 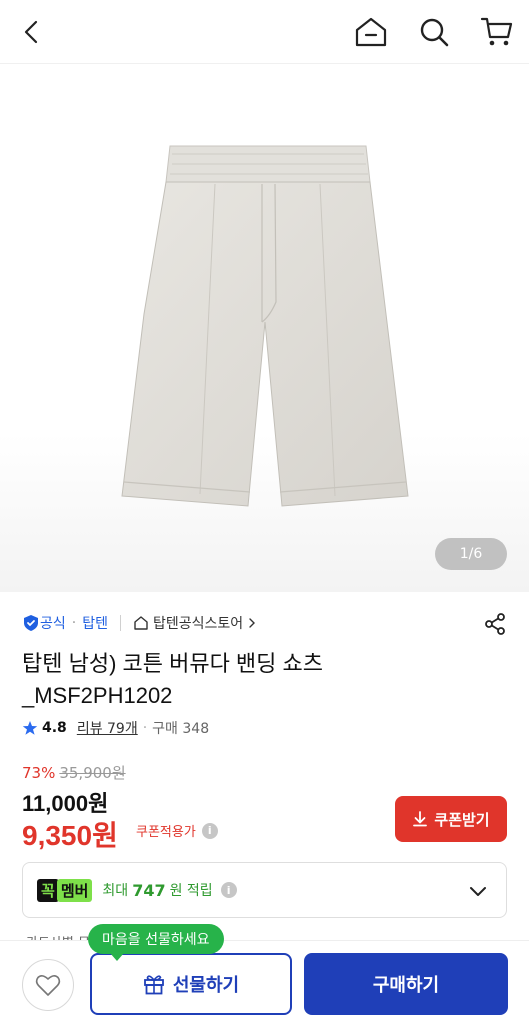 I want to click on cart-icon, so click(x=496, y=31).